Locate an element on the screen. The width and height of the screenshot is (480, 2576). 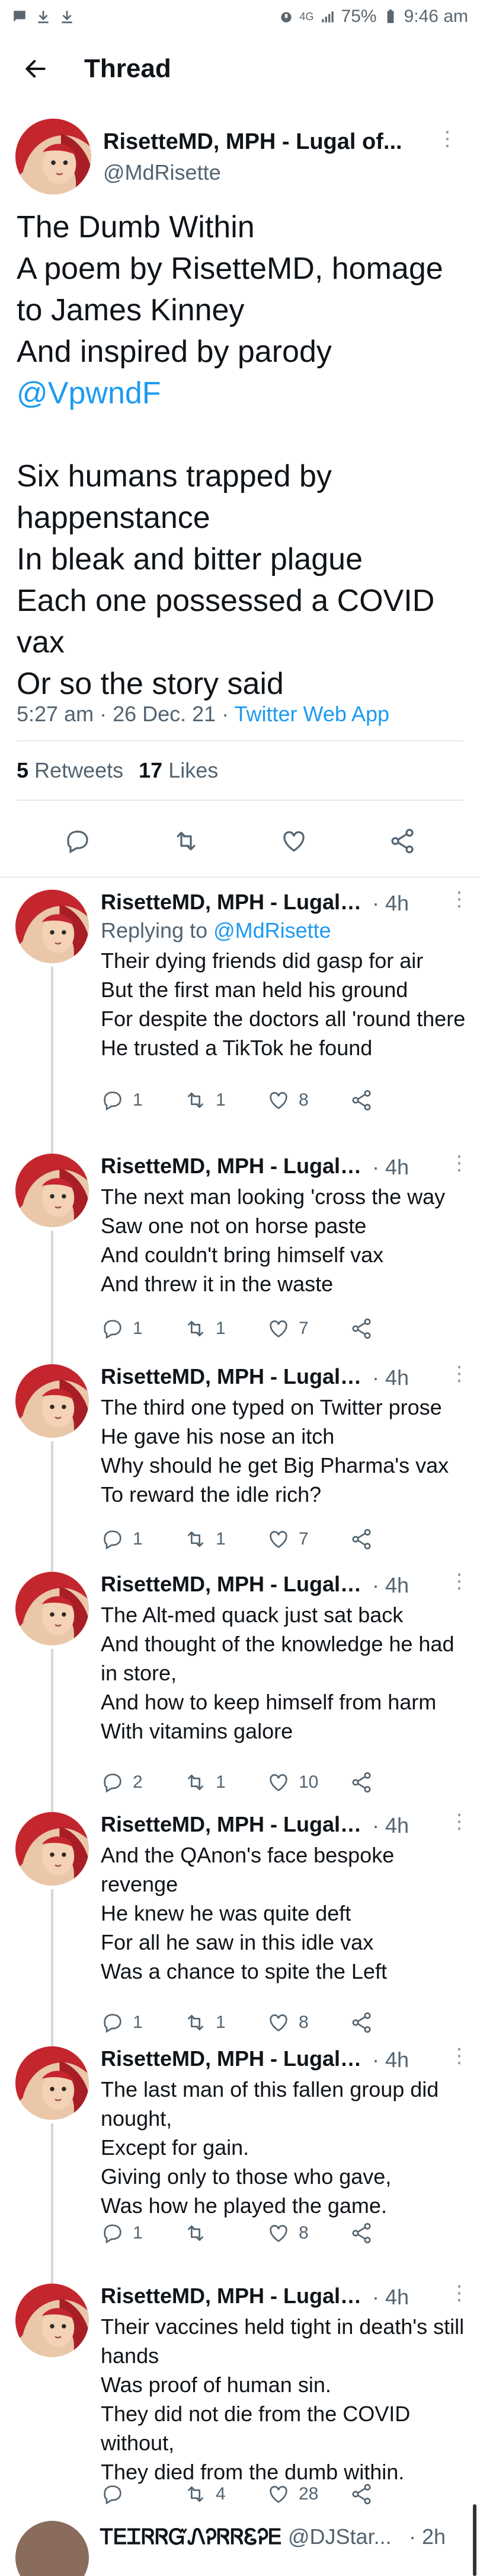
retweet-button: 4 is located at coordinates (225, 2494).